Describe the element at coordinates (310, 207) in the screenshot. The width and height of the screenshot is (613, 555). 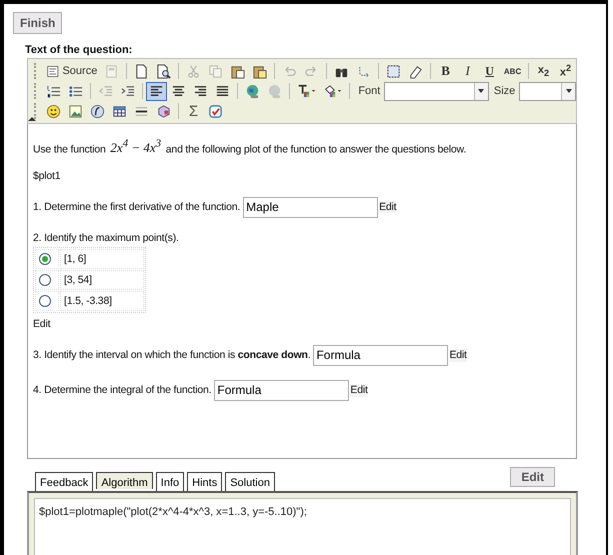
I see `answer-field: Maple` at that location.